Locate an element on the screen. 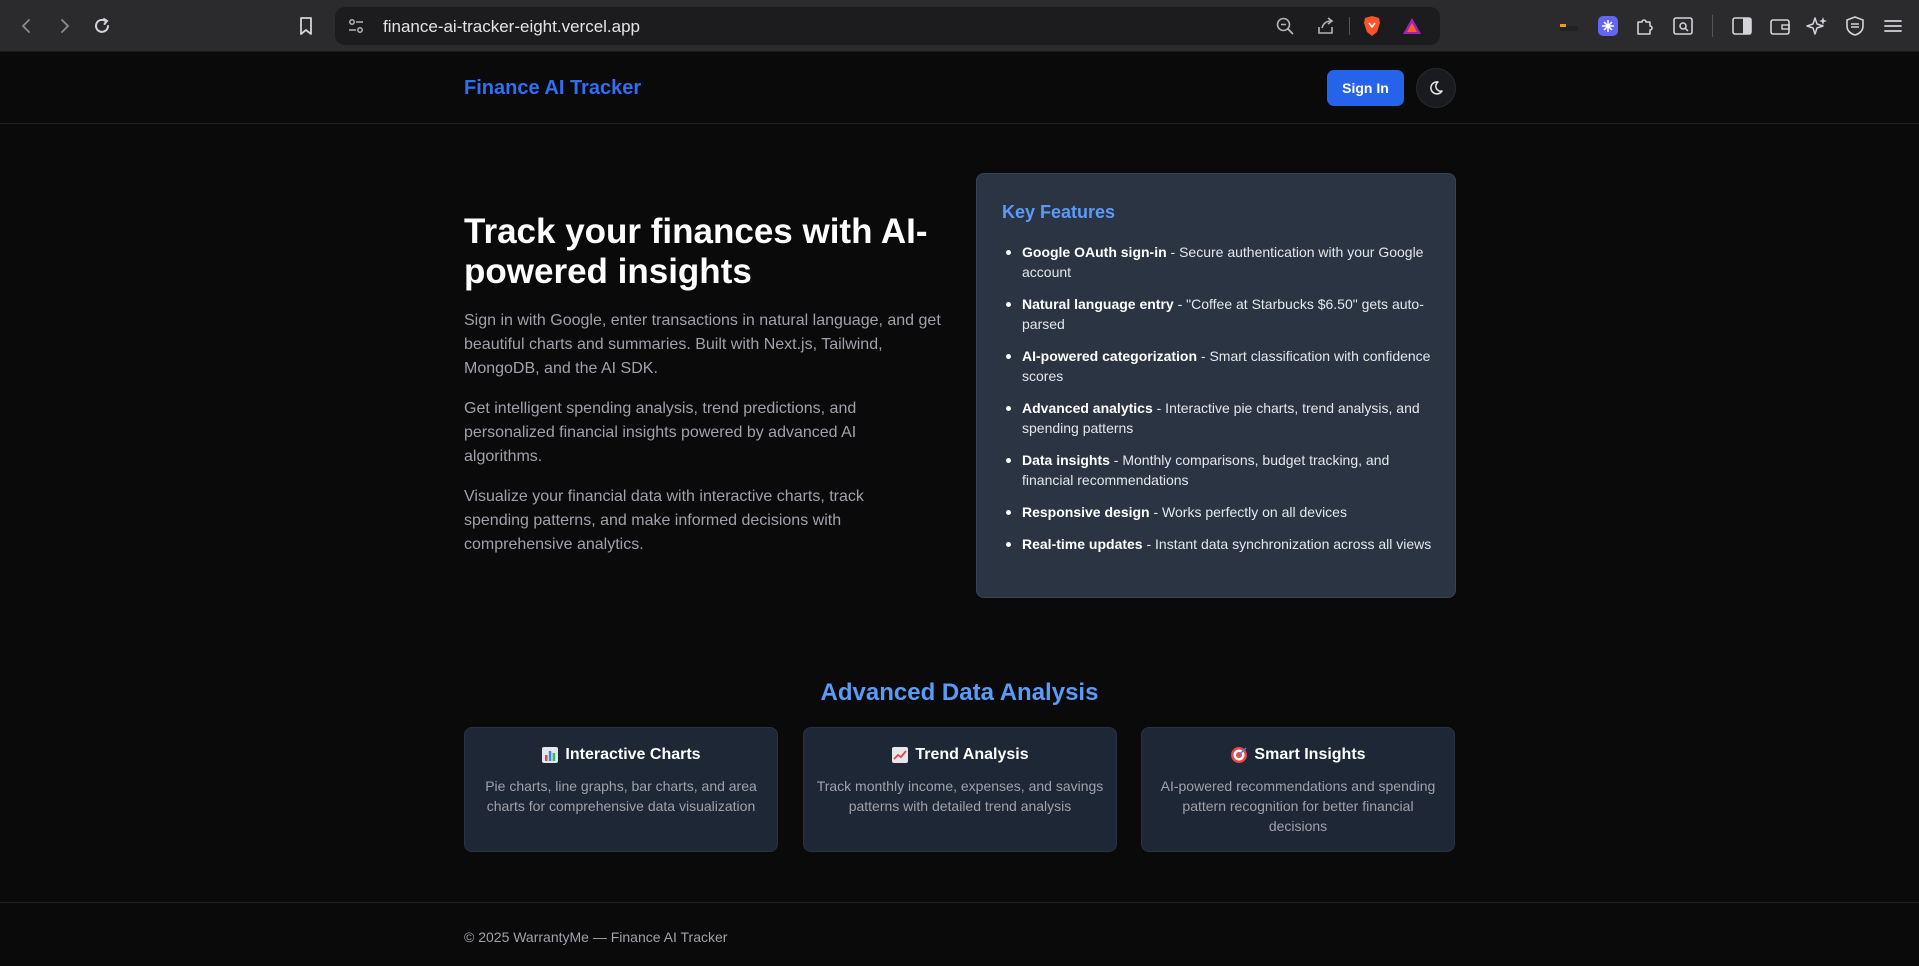  feature-name: Natural language entry is located at coordinates (1098, 304).